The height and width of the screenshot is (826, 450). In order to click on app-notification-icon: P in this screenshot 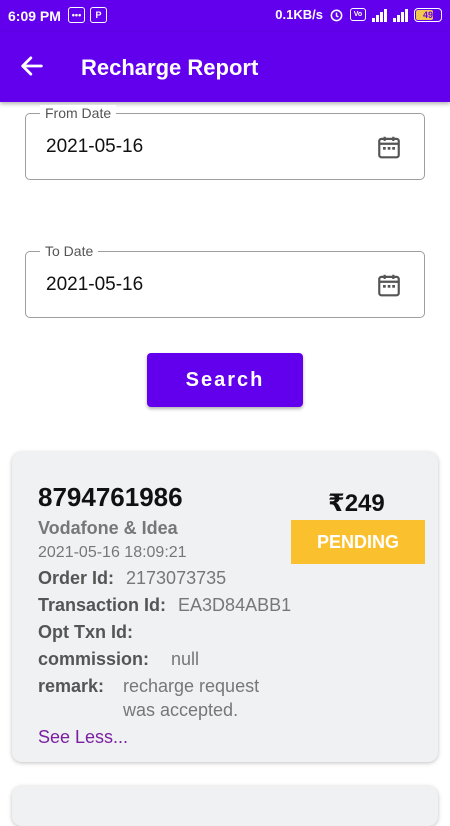, I will do `click(98, 15)`.